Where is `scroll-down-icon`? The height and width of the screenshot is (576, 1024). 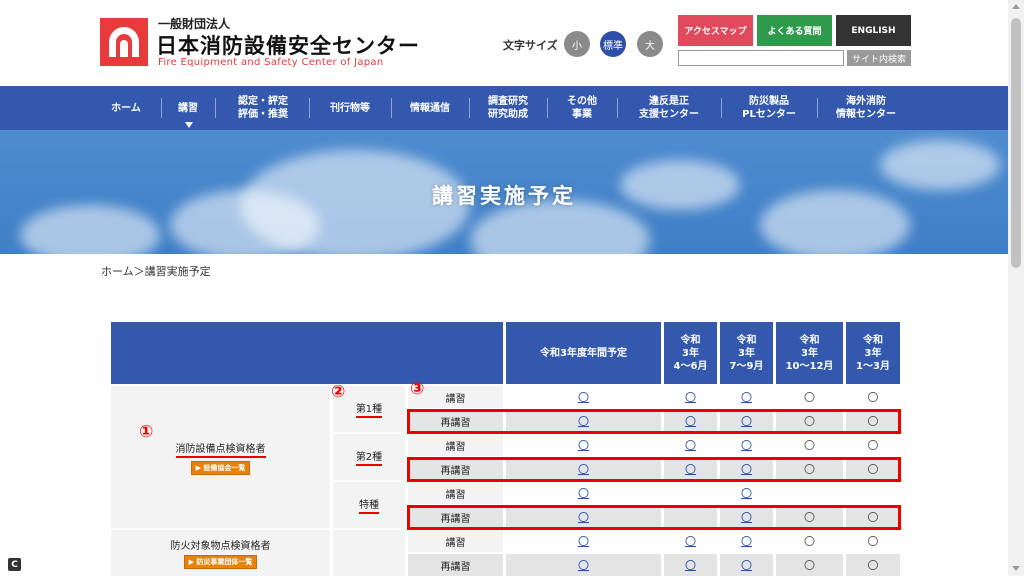
scroll-down-icon is located at coordinates (1016, 568).